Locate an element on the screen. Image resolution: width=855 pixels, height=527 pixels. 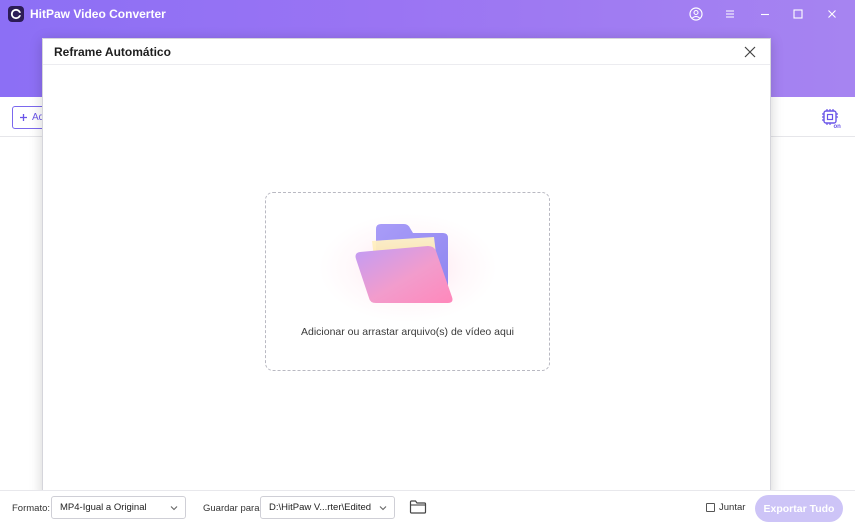
menu-icon is located at coordinates (730, 14).